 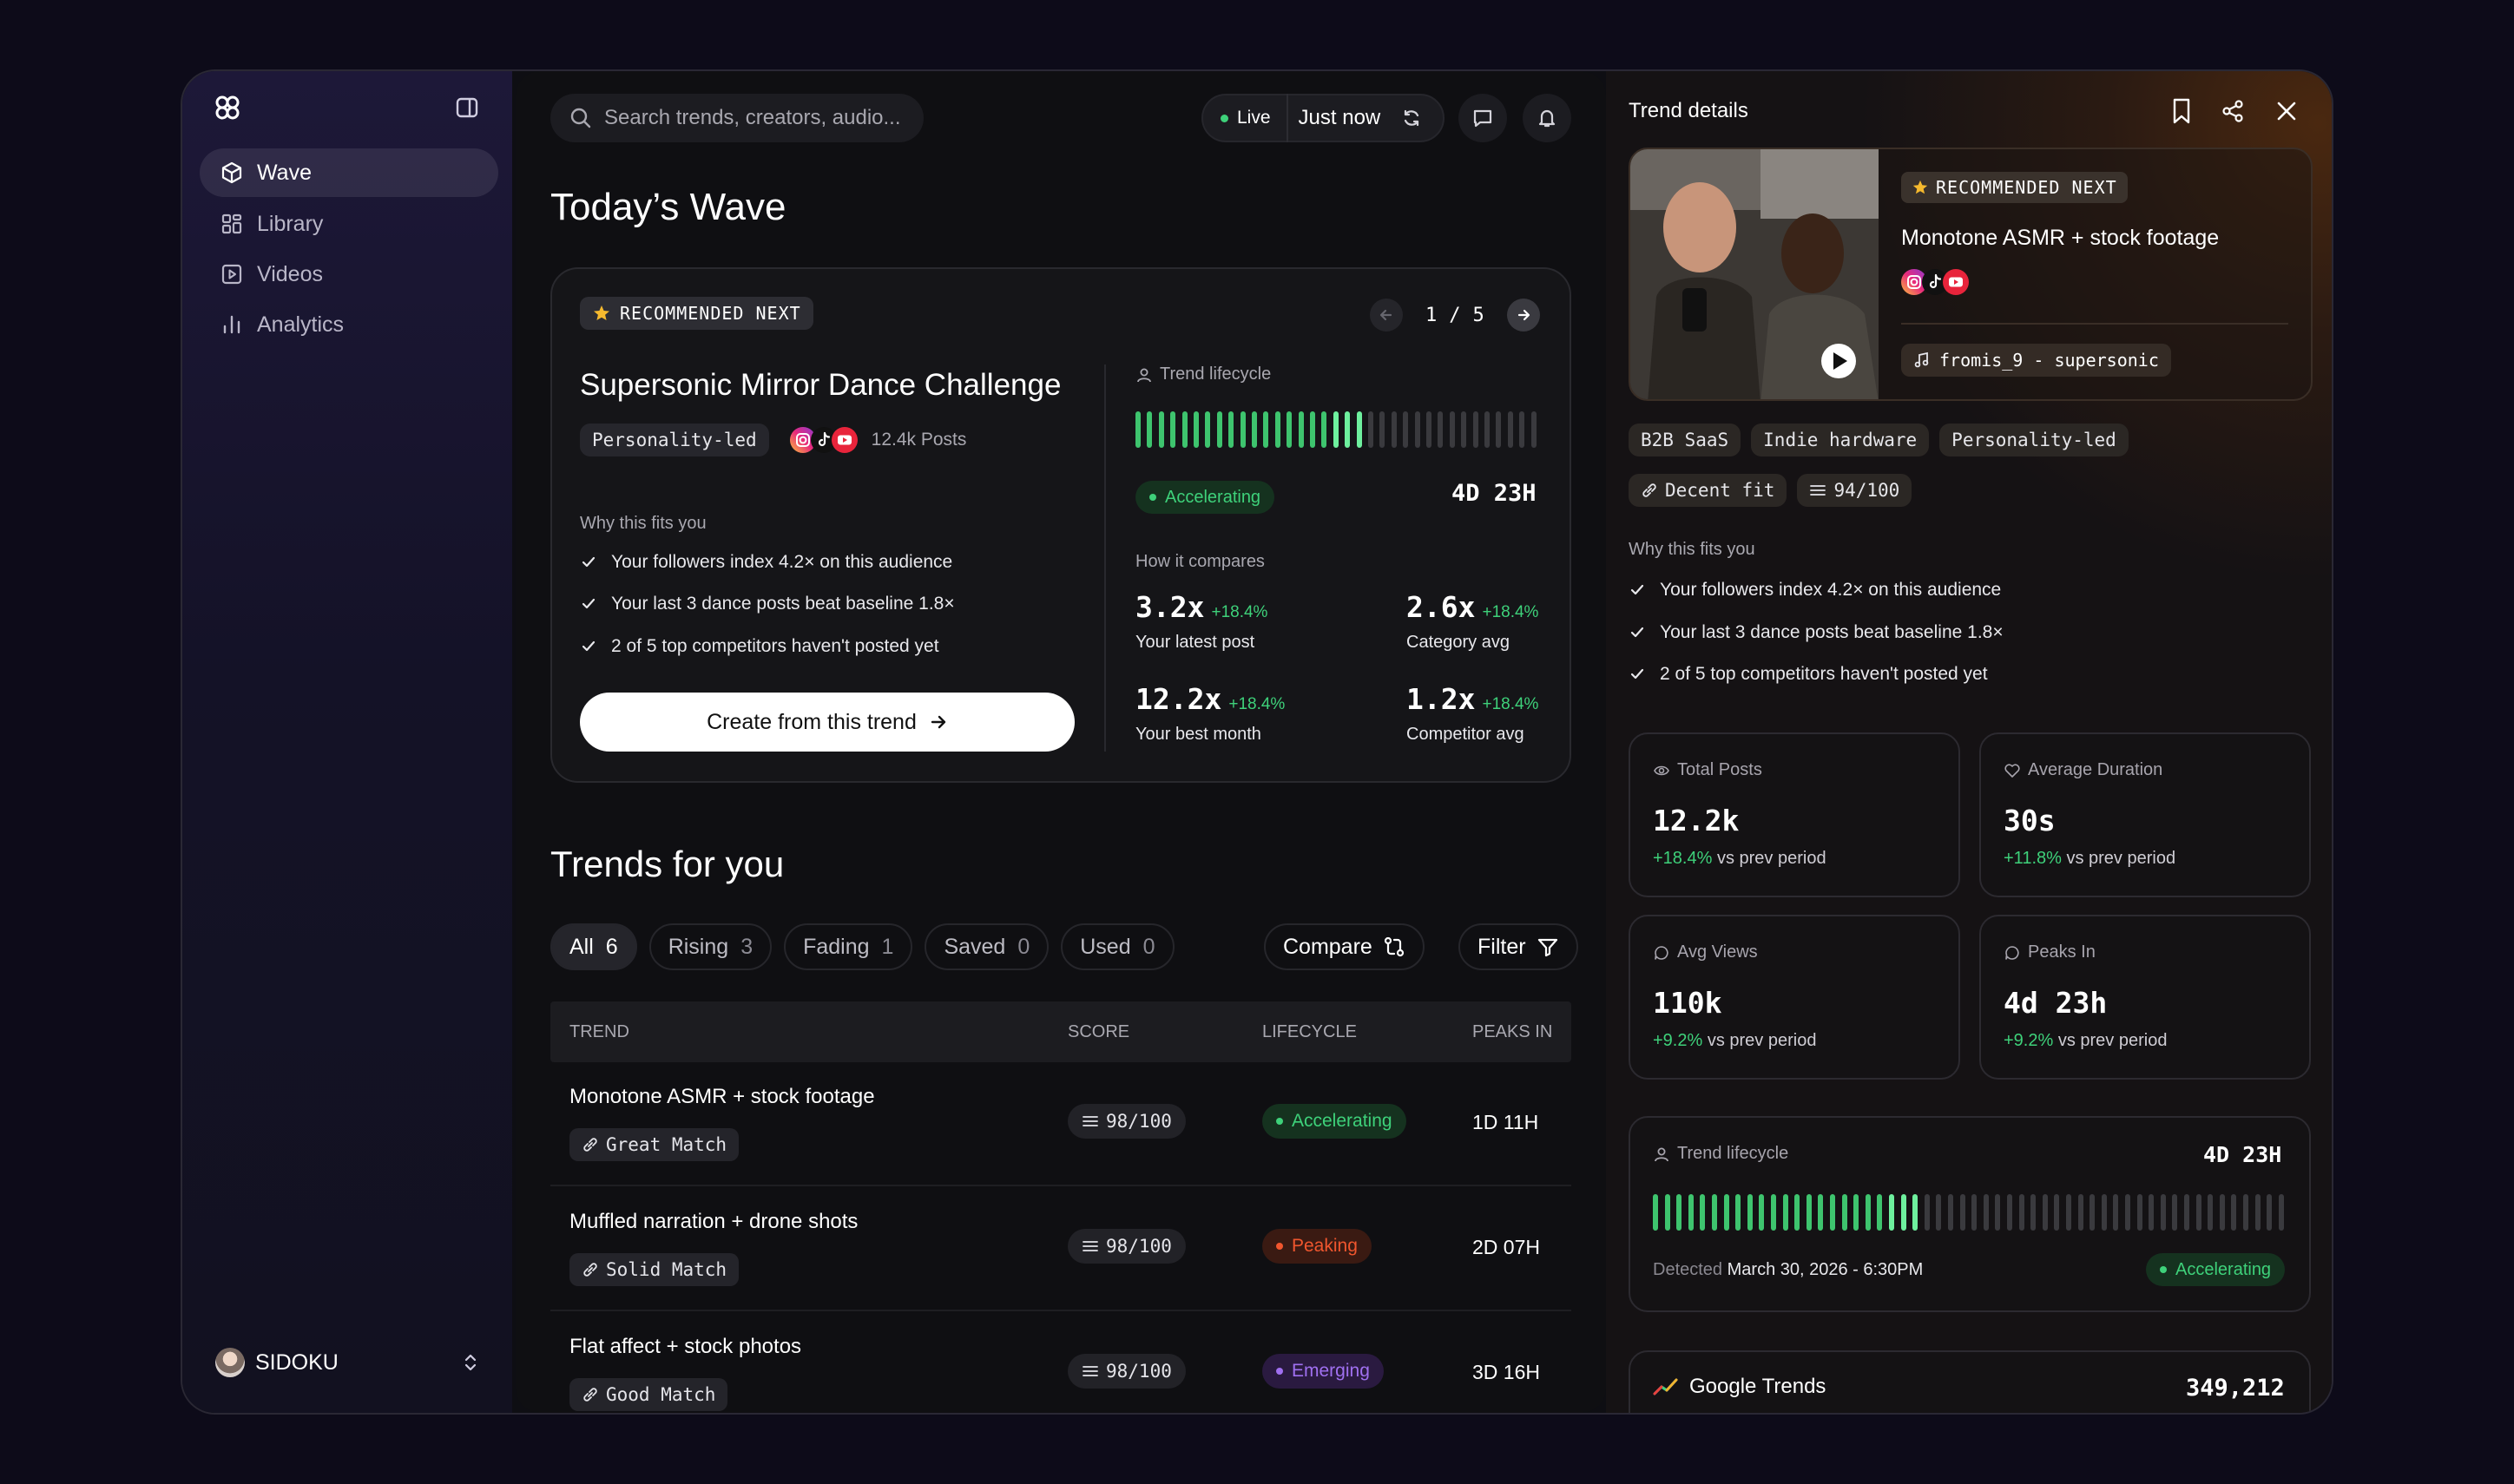 I want to click on sidebar-item-videos: Videos, so click(x=349, y=274).